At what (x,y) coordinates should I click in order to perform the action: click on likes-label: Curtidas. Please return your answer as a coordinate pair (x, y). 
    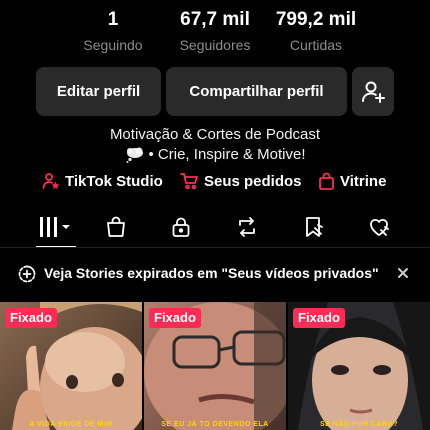
    Looking at the image, I should click on (316, 45).